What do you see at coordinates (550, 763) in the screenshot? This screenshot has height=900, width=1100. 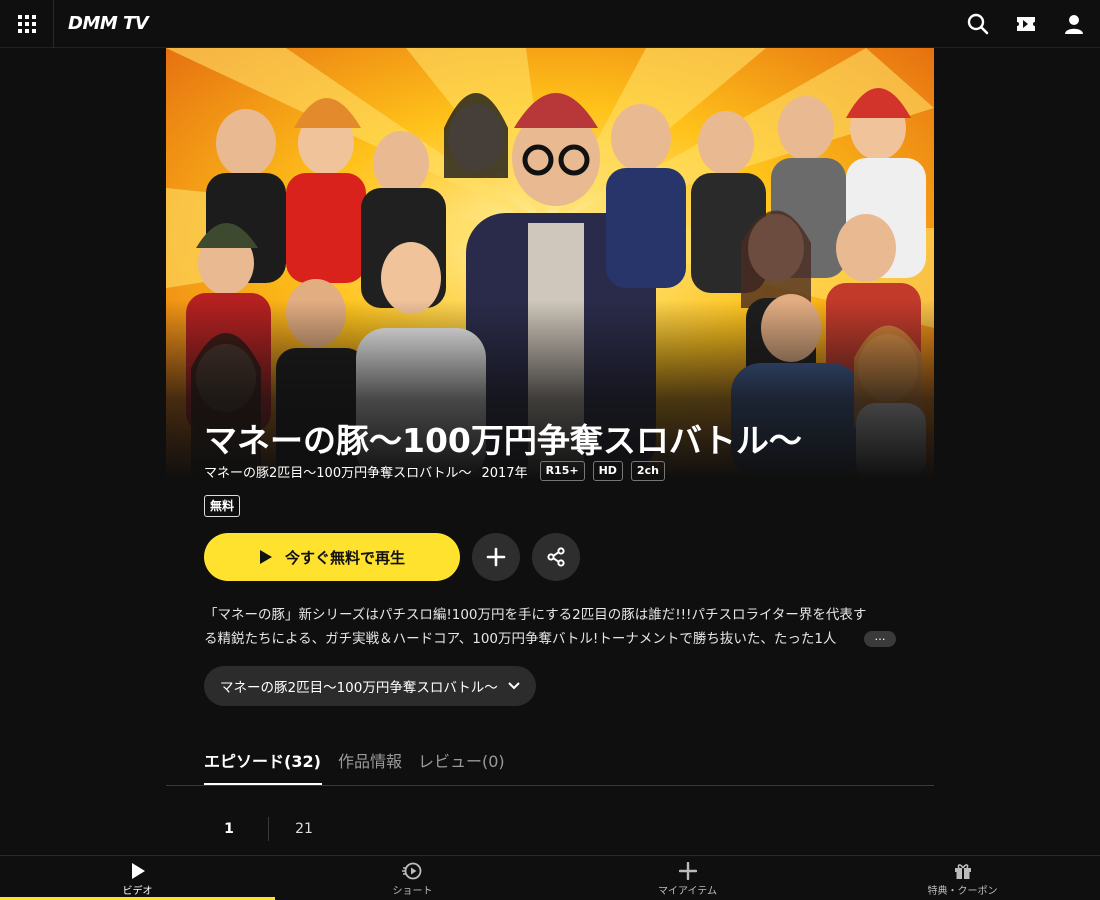 I see `content-tabs: エピソード(32) 作品情報 レビュー(0)` at bounding box center [550, 763].